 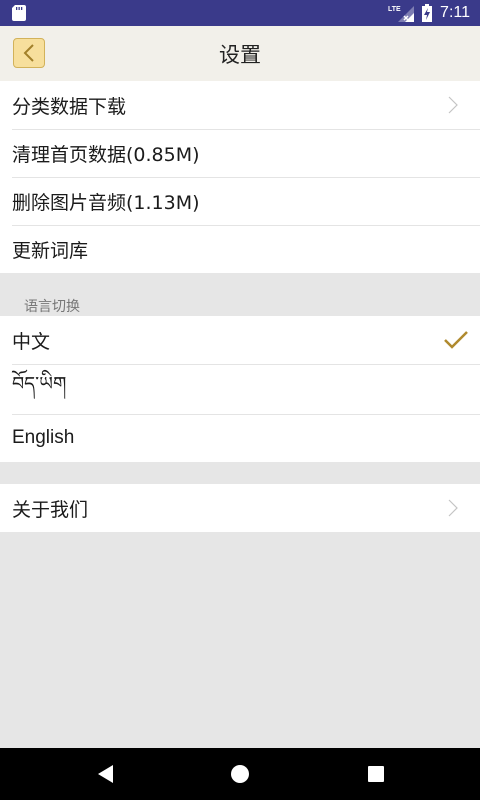 I want to click on system-nav-bar, so click(x=240, y=774).